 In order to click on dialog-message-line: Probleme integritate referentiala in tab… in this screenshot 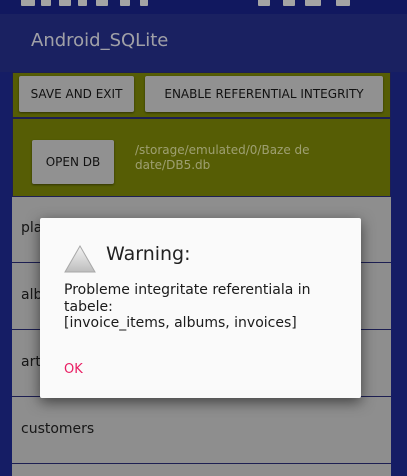, I will do `click(187, 298)`.